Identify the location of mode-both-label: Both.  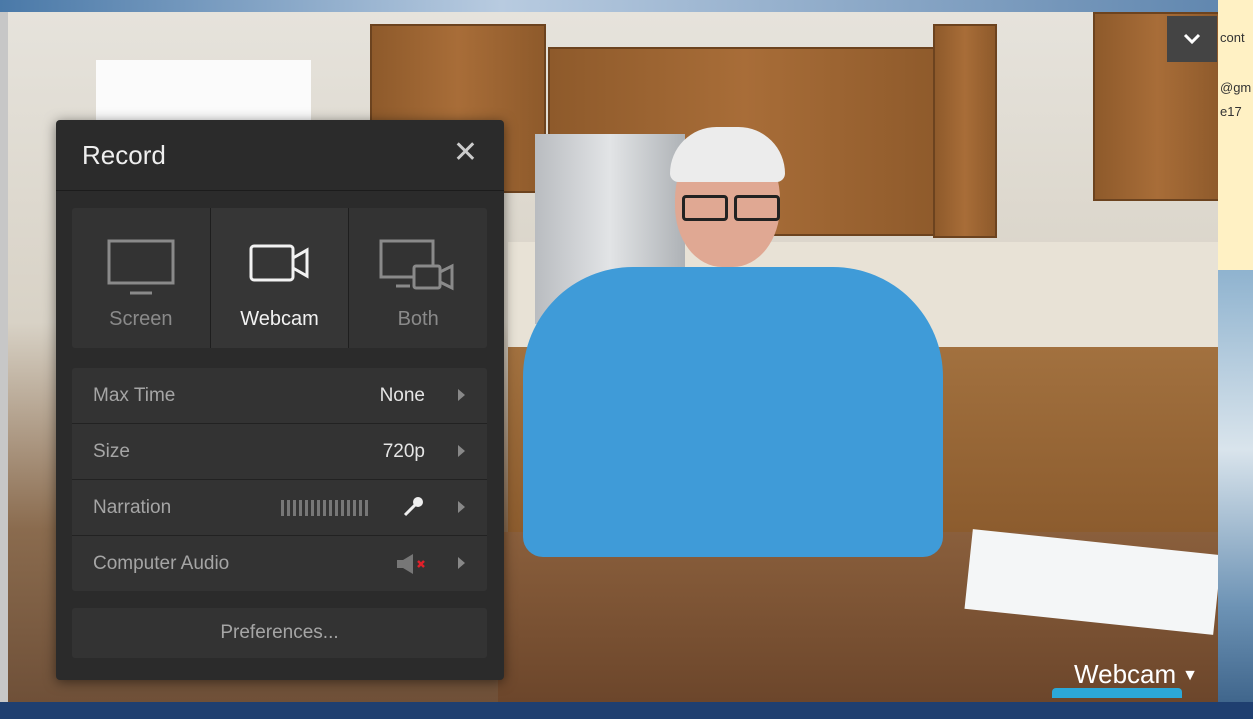
(418, 319).